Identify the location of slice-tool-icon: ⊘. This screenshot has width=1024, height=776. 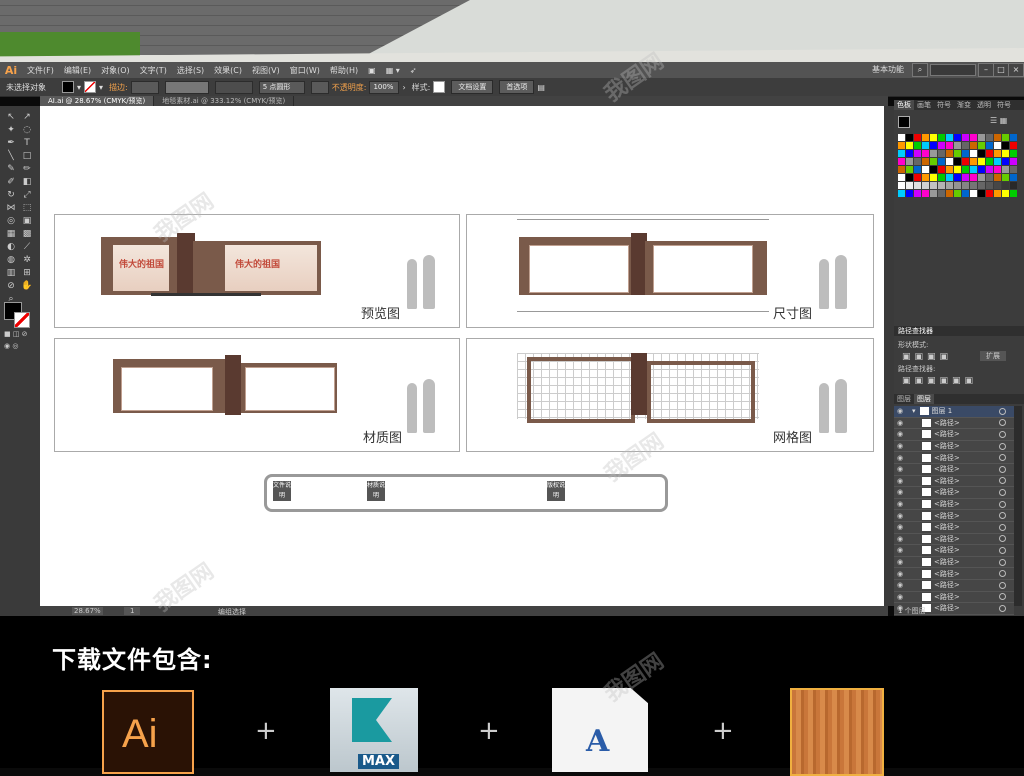
(11, 286).